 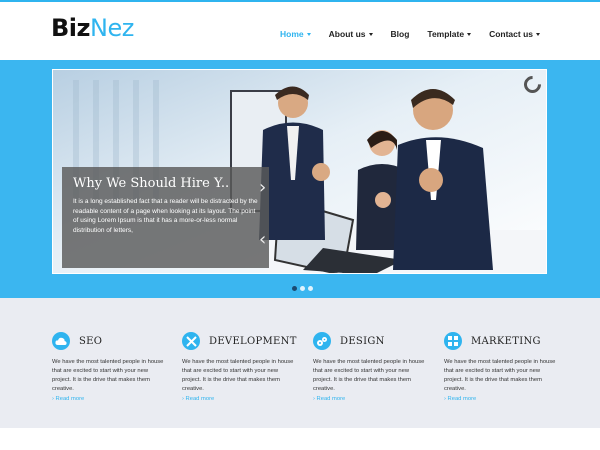 I want to click on grid-icon, so click(x=453, y=341).